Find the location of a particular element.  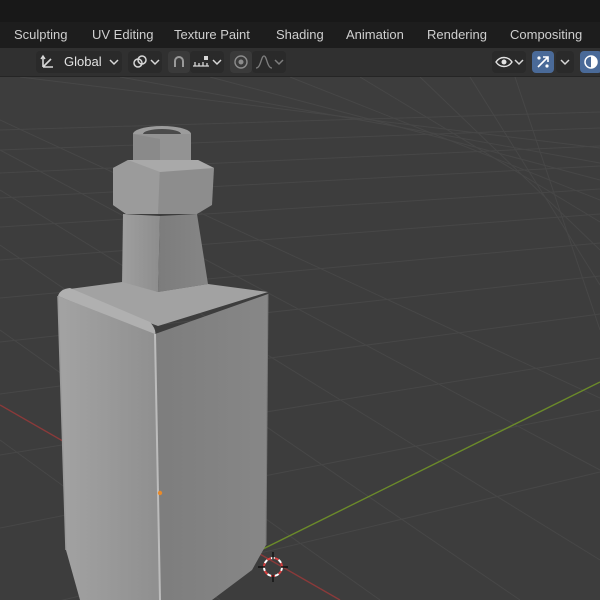

top-bar is located at coordinates (300, 11).